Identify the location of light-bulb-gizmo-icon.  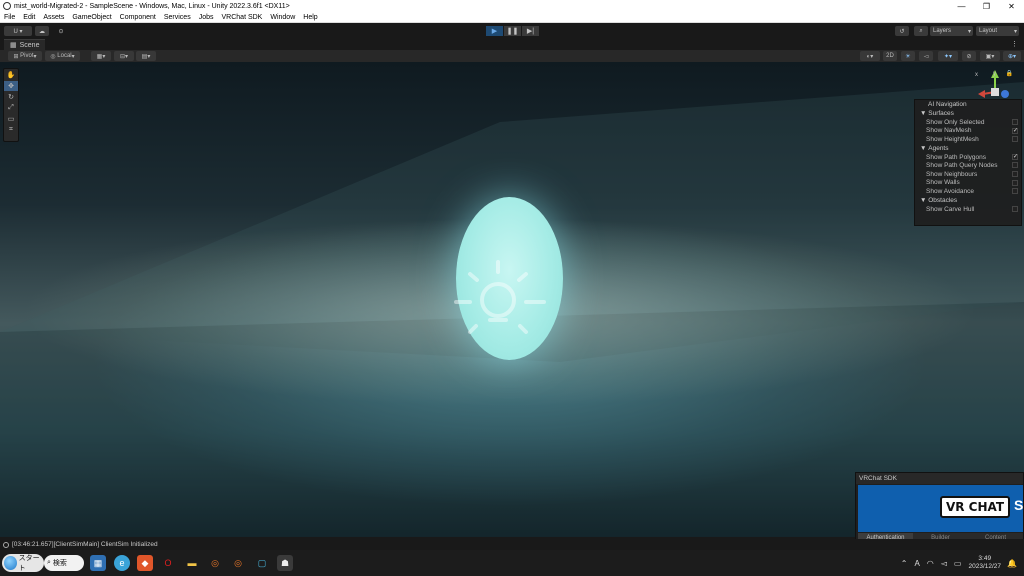
(510, 302).